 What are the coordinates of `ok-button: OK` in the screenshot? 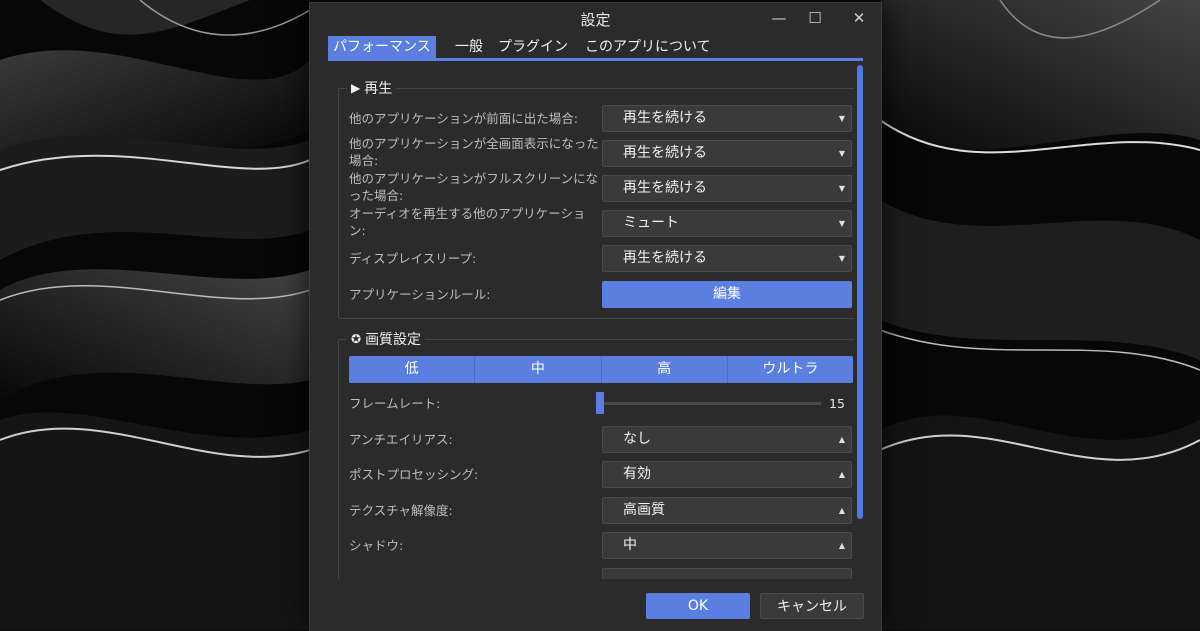 It's located at (698, 606).